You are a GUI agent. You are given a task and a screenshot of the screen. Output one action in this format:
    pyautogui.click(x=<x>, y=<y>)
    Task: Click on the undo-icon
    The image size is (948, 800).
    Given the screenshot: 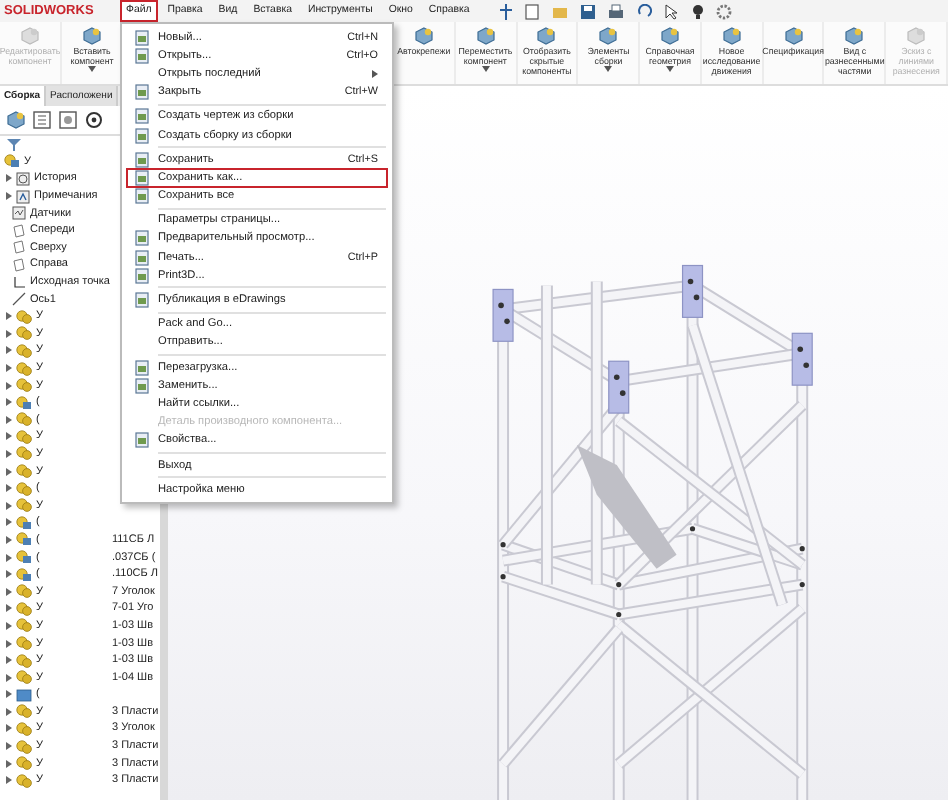 What is the action you would take?
    pyautogui.click(x=643, y=11)
    